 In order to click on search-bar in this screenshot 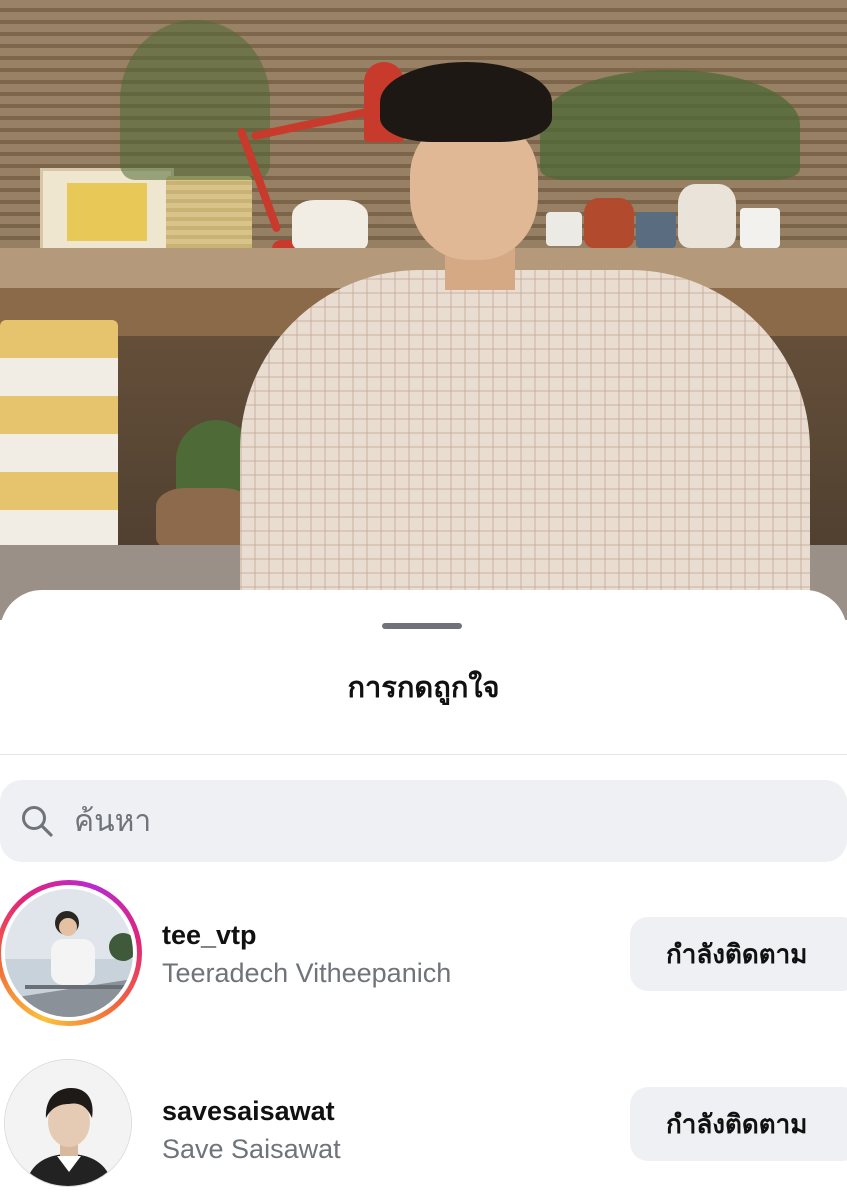, I will do `click(423, 822)`.